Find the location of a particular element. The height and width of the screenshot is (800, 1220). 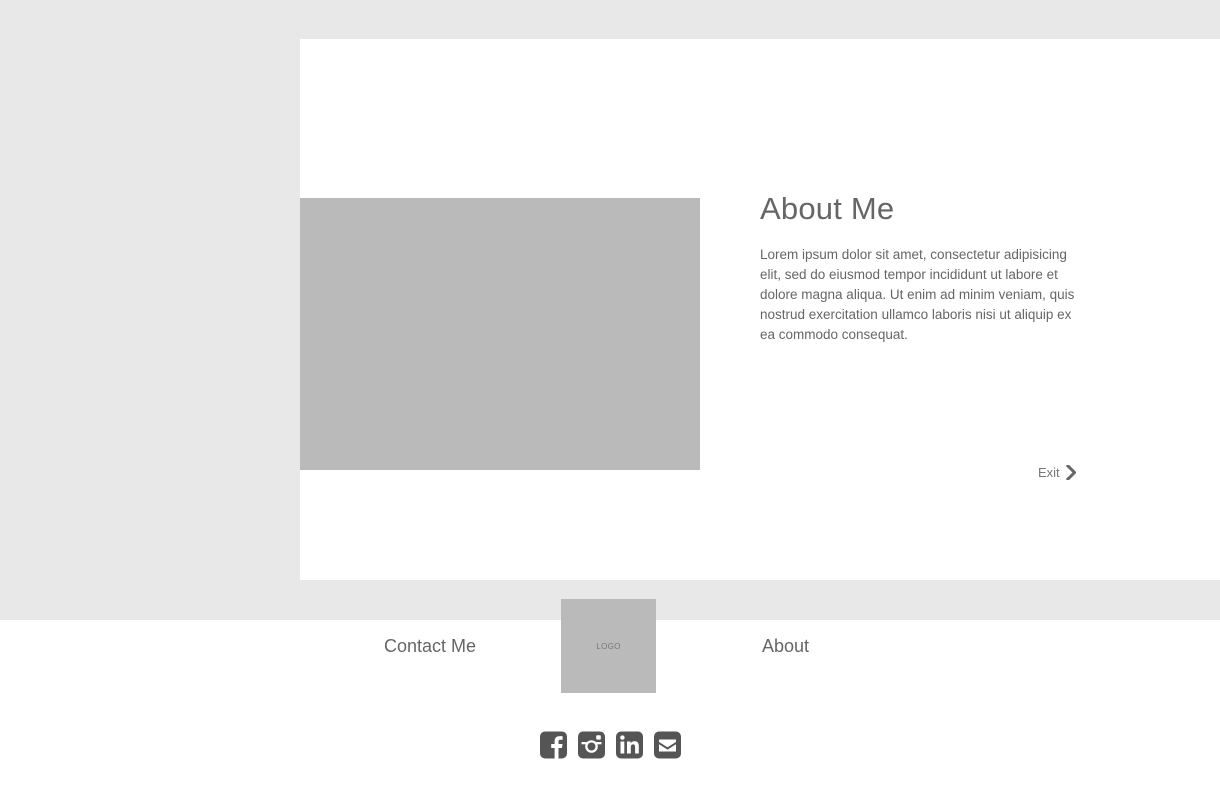

logo: LOGO is located at coordinates (608, 646).